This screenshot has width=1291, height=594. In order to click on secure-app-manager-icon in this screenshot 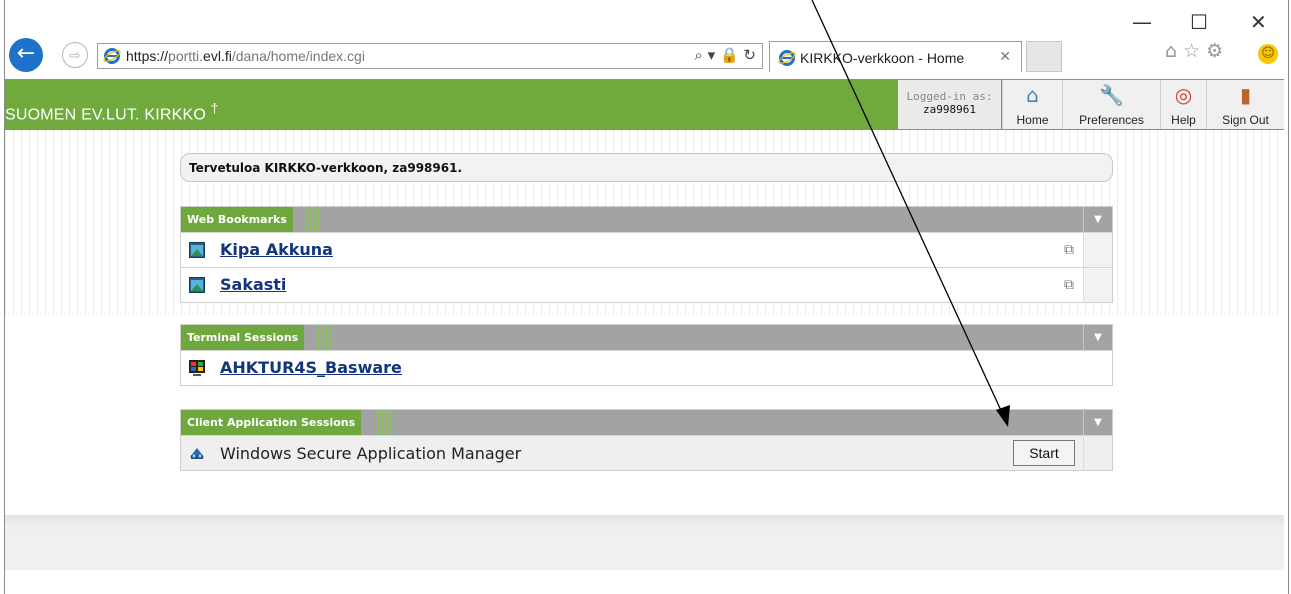, I will do `click(197, 453)`.